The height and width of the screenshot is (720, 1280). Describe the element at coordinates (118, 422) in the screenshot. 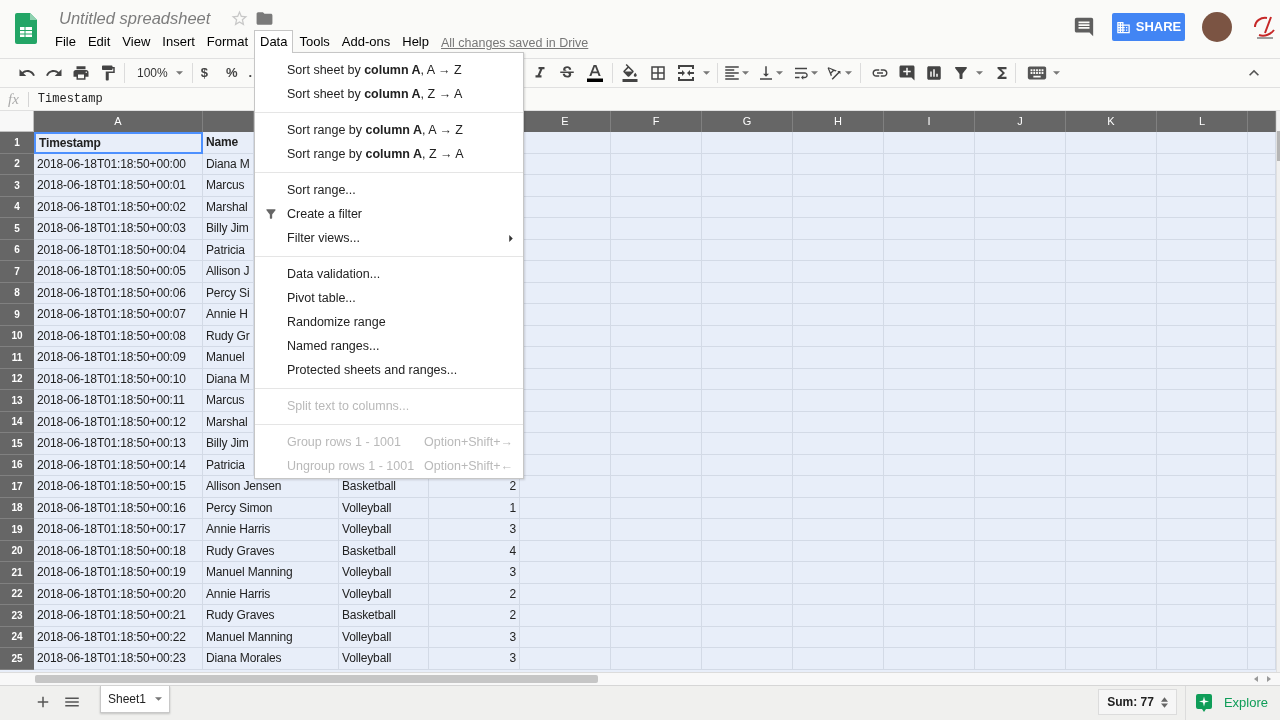

I see `table-cell: 2018-06-18T01:18:50+00:12` at that location.